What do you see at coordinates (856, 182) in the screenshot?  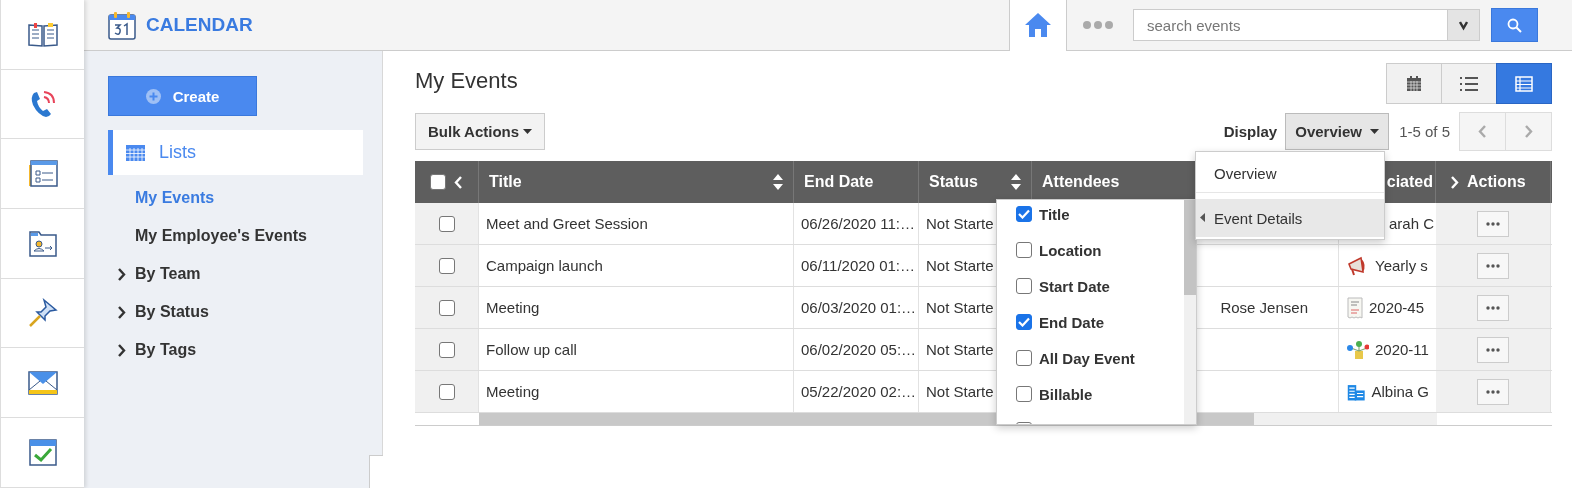 I see `column-header: End Date` at bounding box center [856, 182].